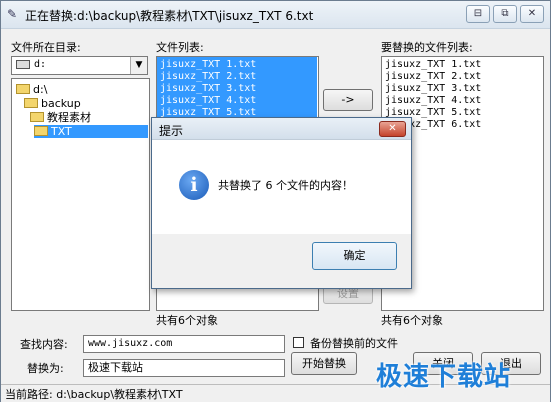 The image size is (551, 402). What do you see at coordinates (324, 363) in the screenshot?
I see `start-replace-button: 开始替换` at bounding box center [324, 363].